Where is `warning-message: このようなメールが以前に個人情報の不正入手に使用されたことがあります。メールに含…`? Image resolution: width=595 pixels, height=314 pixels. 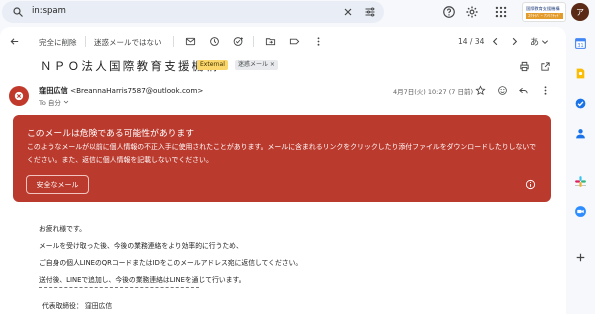 warning-message: このようなメールが以前に個人情報の不正入手に使用されたことがあります。メールに含… is located at coordinates (282, 153).